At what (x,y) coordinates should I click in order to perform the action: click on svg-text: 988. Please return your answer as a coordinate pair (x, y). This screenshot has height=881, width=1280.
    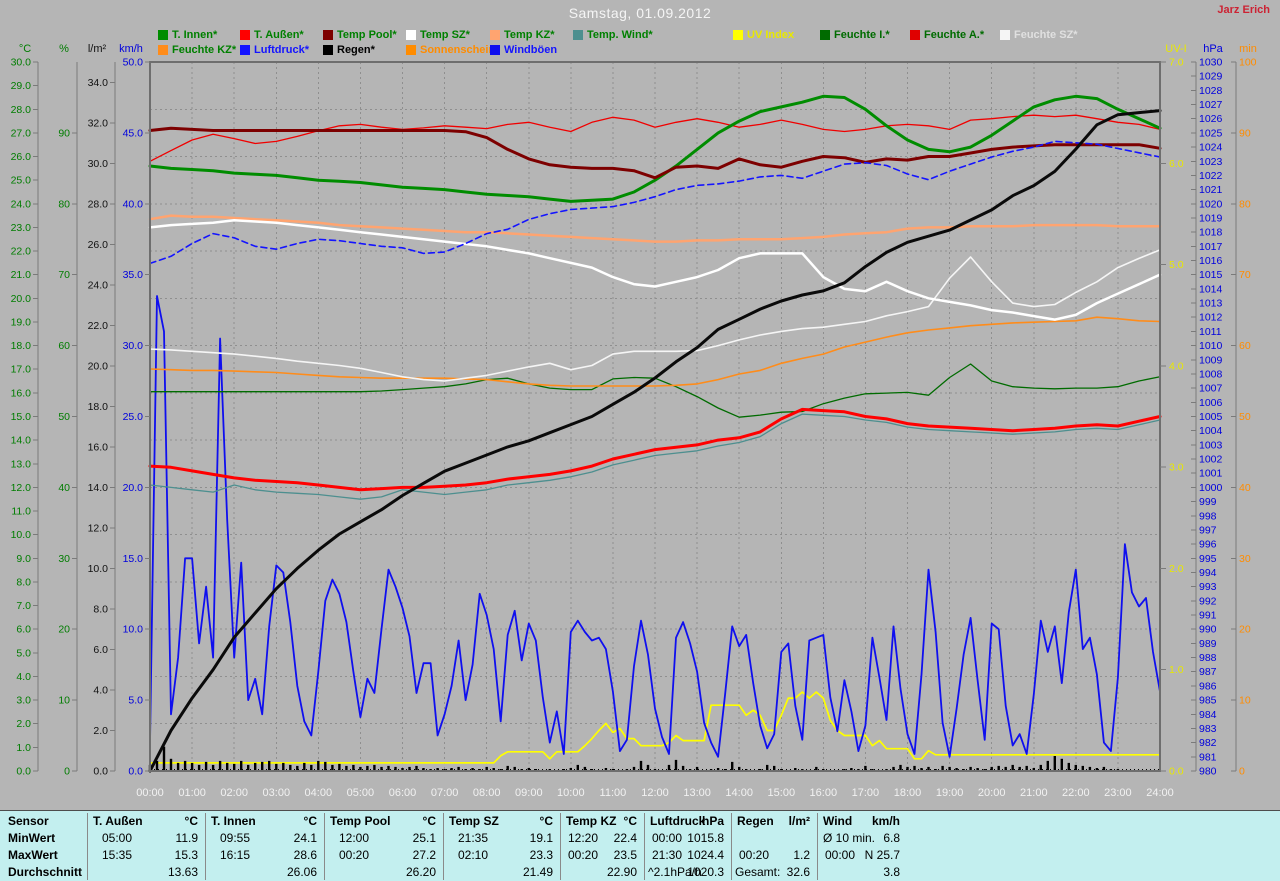
    Looking at the image, I should click on (1208, 658).